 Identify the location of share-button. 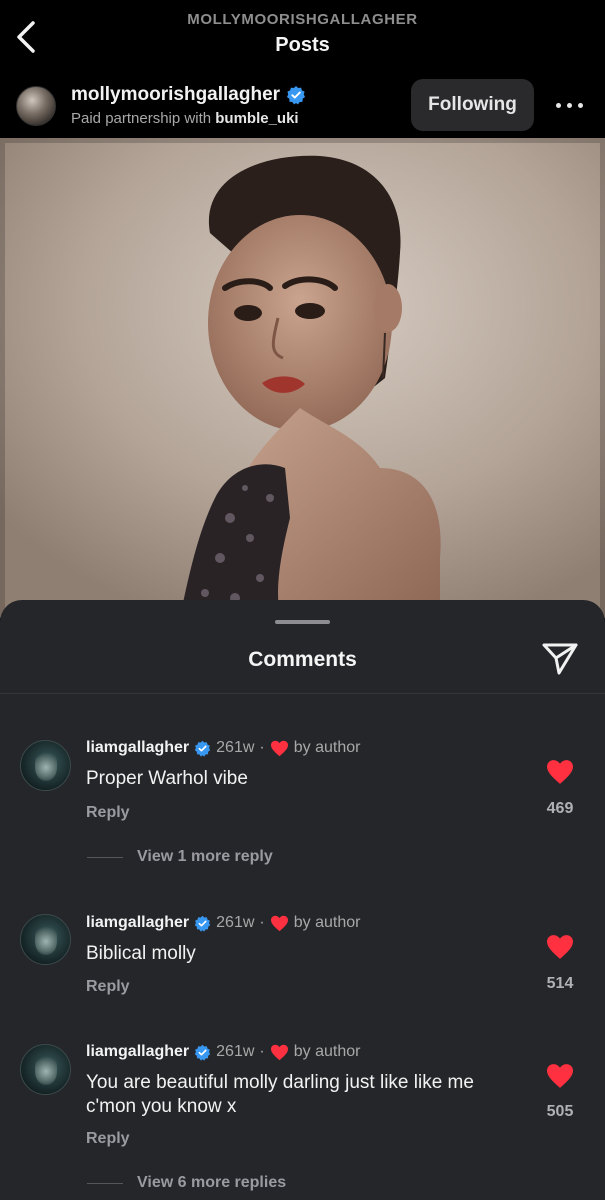
(560, 659).